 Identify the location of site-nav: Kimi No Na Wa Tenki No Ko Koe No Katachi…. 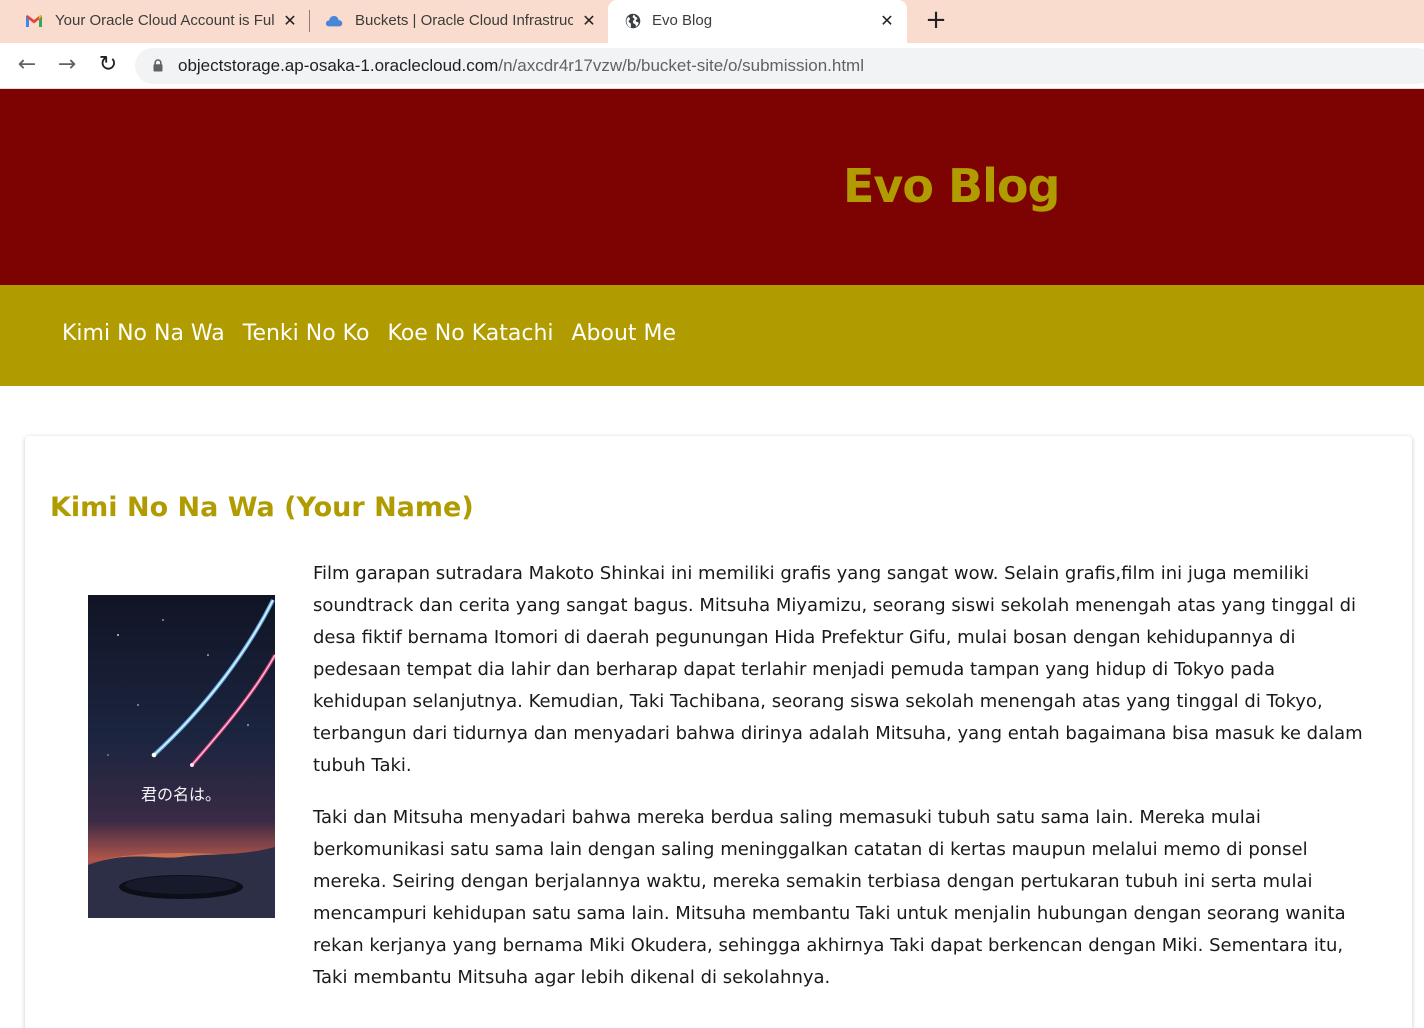
(712, 335).